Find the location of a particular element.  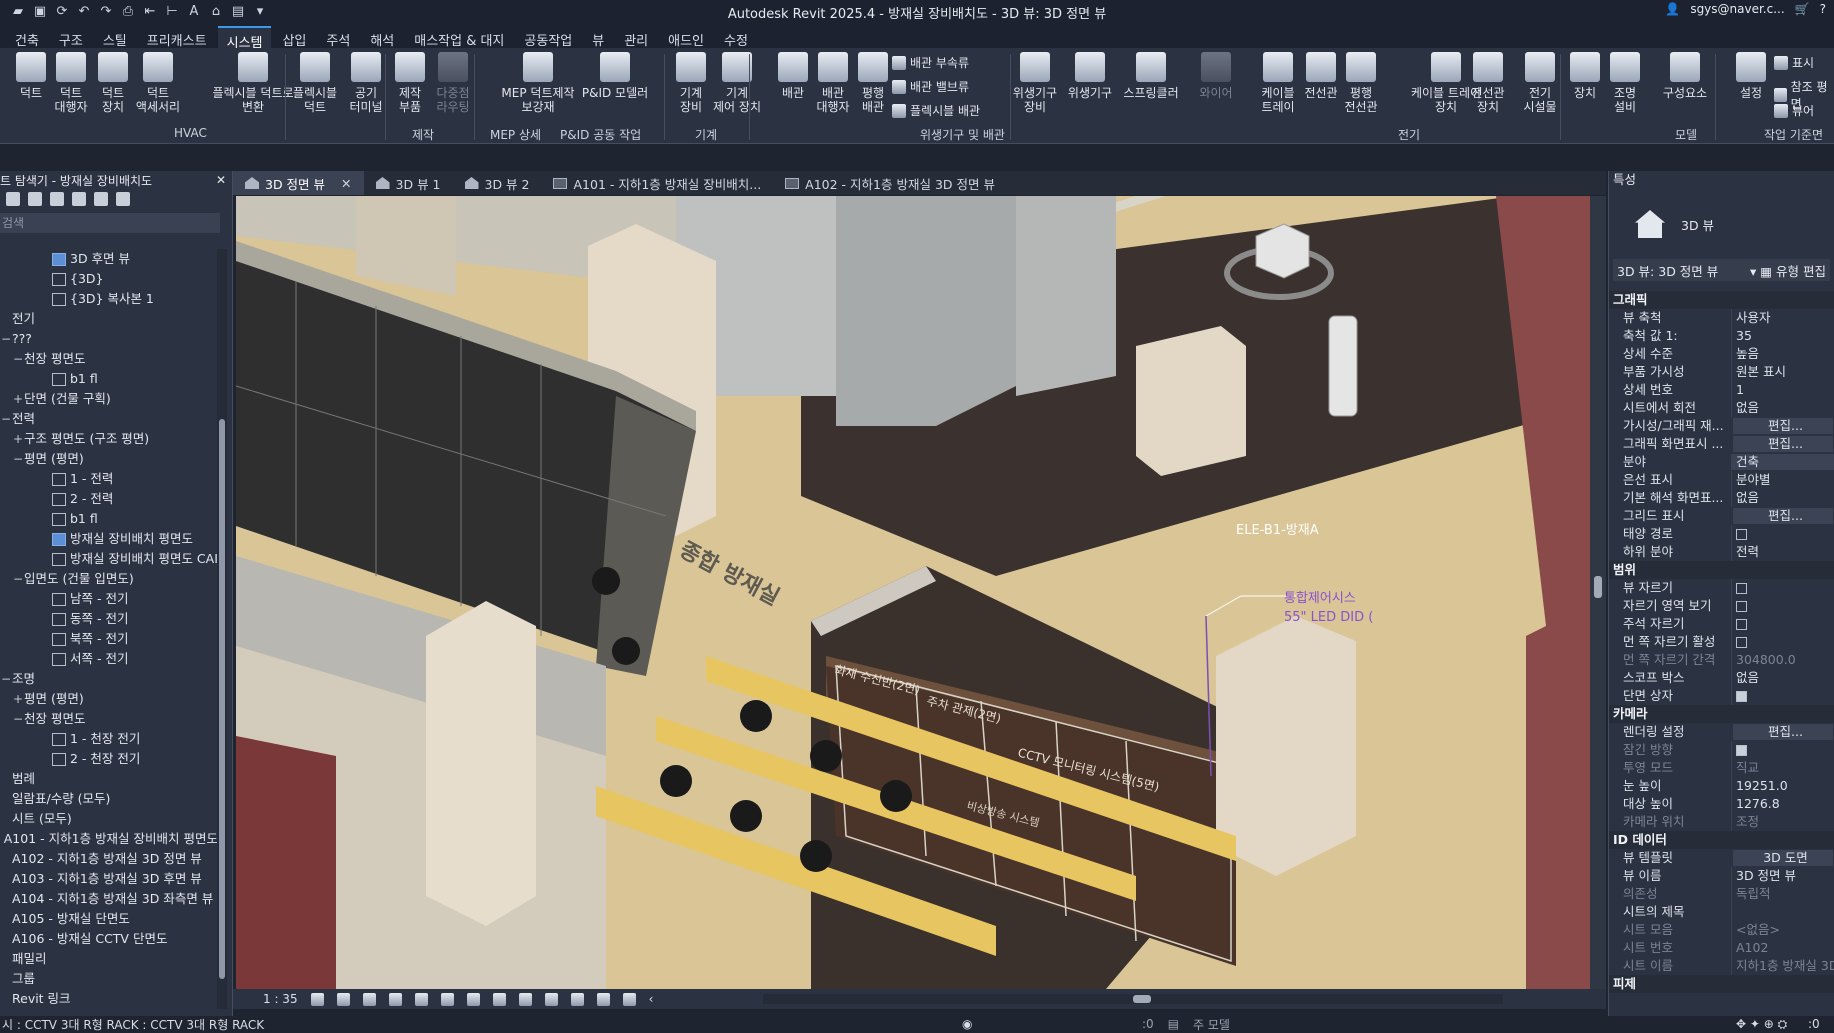

sheet-icon is located at coordinates (101, 199).